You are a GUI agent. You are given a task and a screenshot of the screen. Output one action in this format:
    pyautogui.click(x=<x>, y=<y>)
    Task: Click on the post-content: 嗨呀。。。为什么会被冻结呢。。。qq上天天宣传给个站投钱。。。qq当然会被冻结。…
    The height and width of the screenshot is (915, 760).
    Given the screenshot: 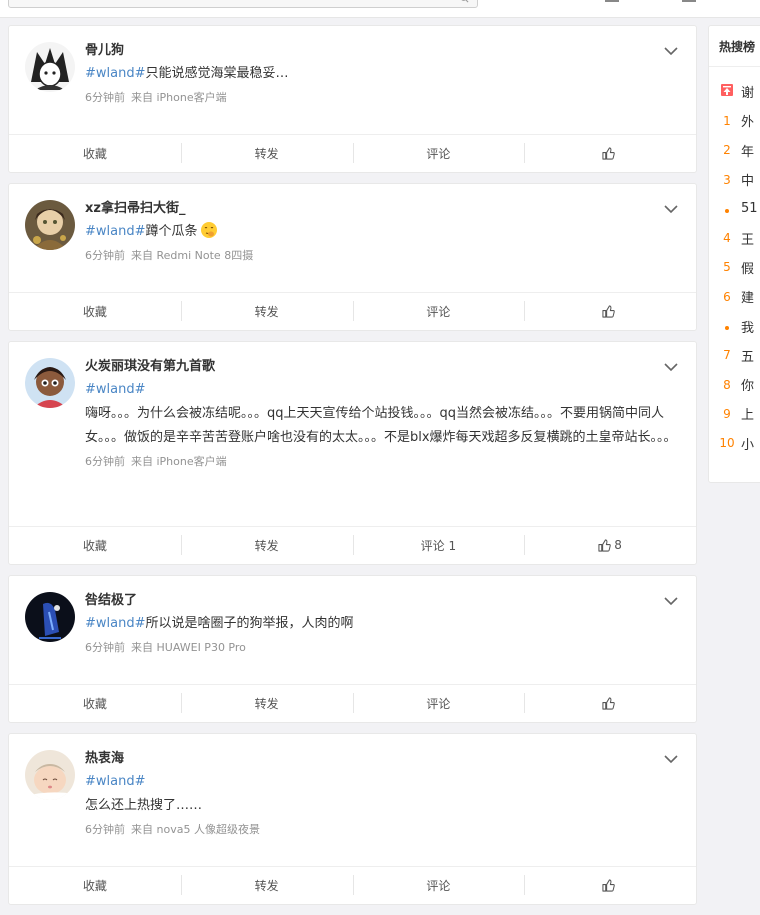 What is the action you would take?
    pyautogui.click(x=381, y=425)
    